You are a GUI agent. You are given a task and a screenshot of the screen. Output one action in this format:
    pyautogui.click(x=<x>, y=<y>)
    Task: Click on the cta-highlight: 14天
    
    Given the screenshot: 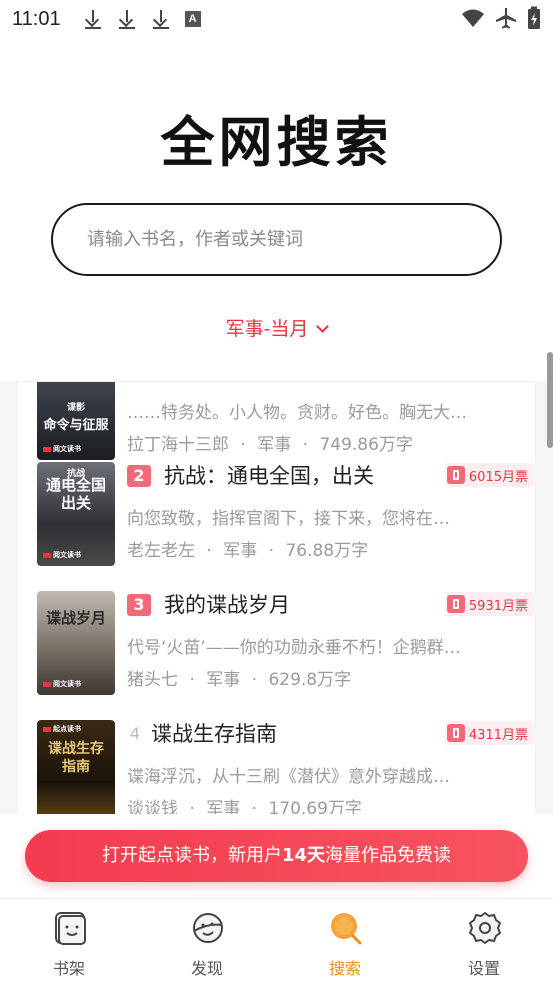 What is the action you would take?
    pyautogui.click(x=303, y=855)
    